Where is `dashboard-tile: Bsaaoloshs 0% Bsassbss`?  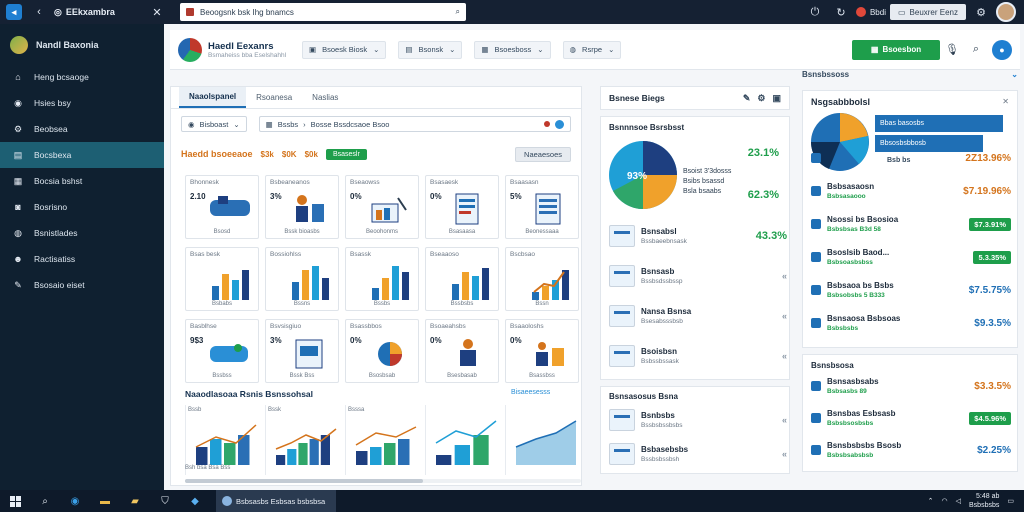 dashboard-tile: Bsaaoloshs 0% Bsassbss is located at coordinates (542, 351).